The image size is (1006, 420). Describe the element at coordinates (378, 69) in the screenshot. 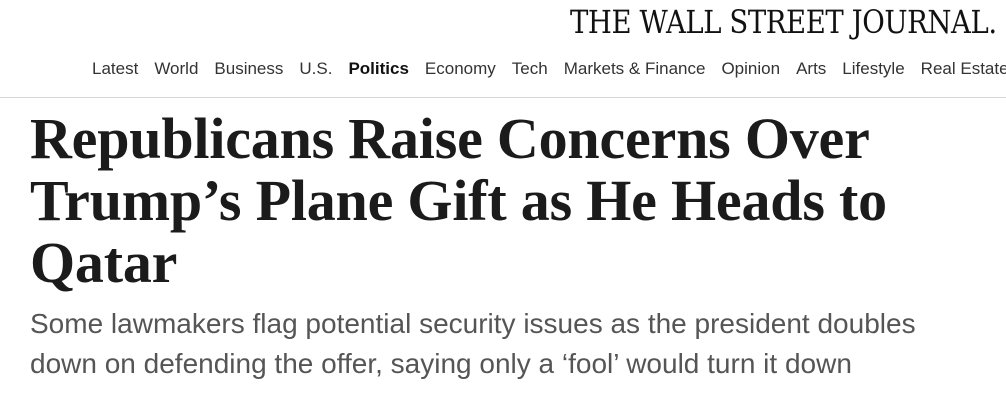

I see `nav-item-politics: Politics` at that location.